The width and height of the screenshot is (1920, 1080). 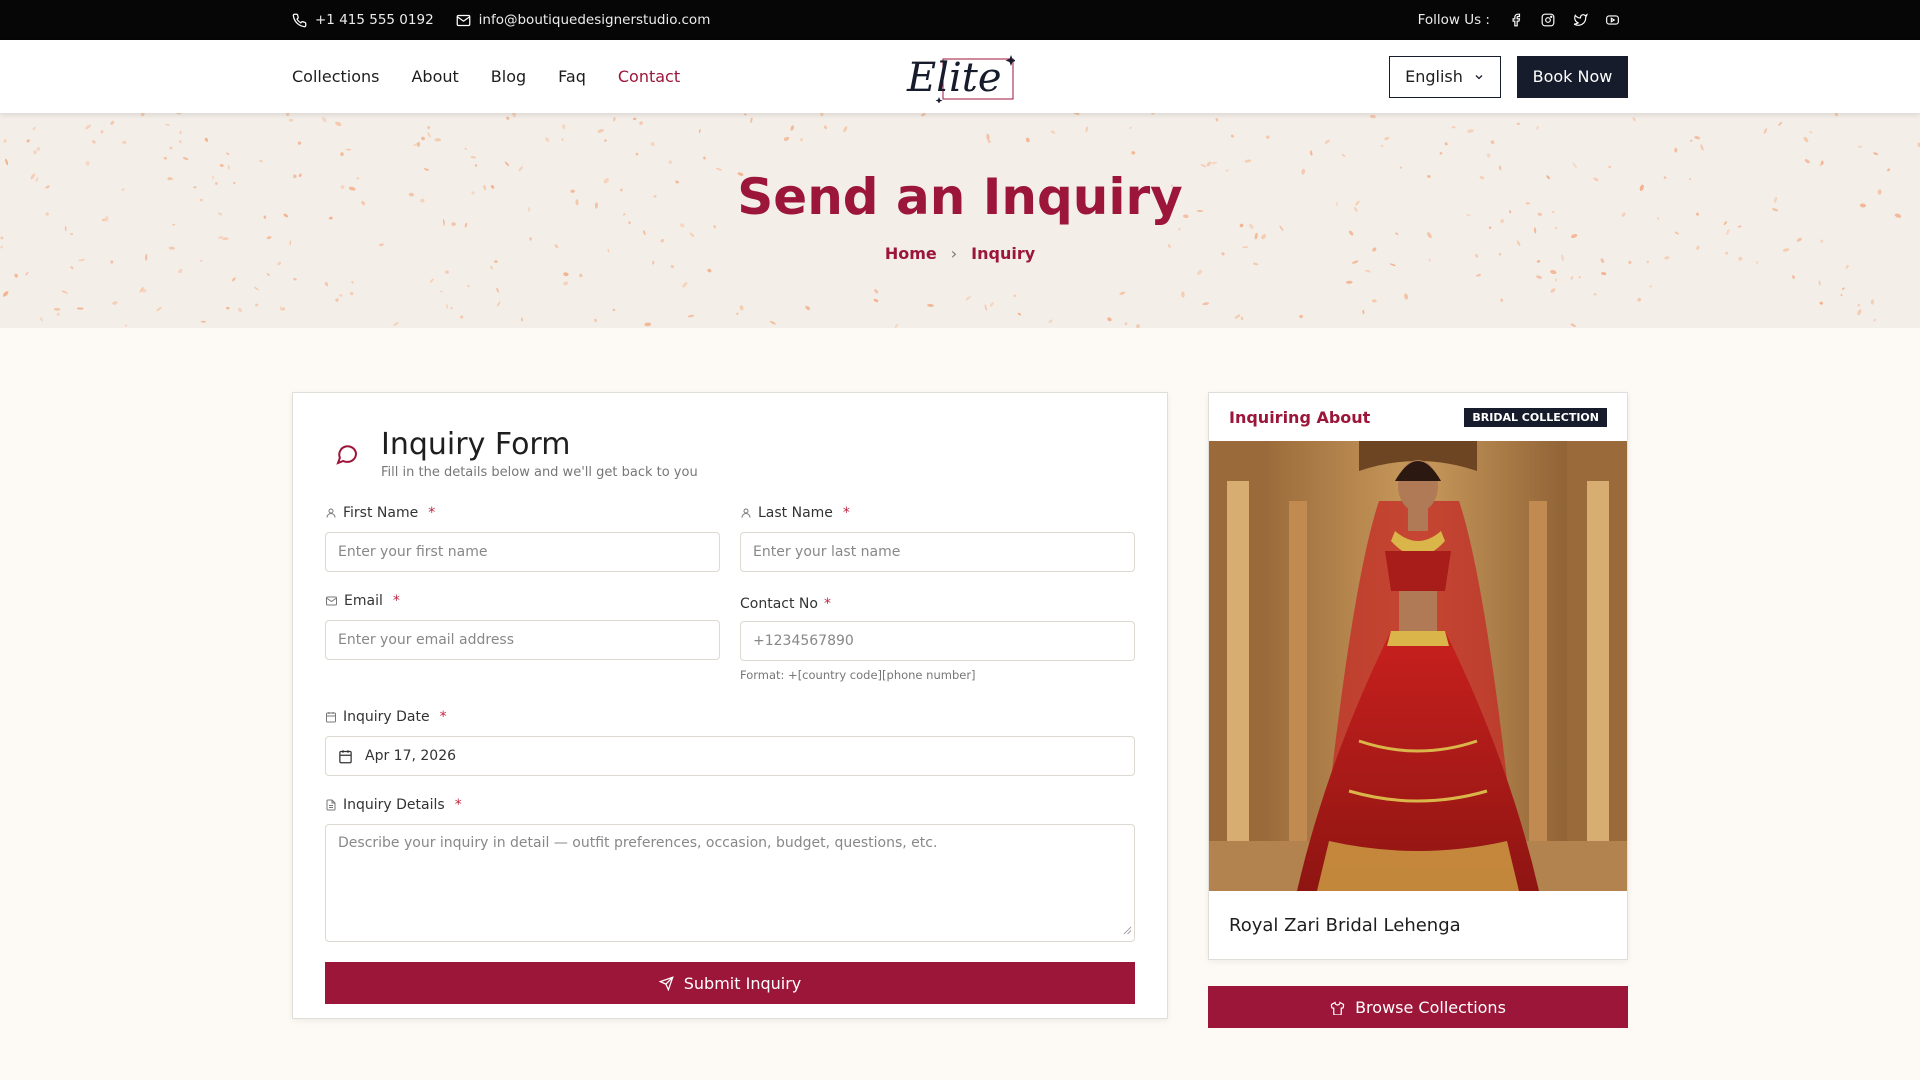 I want to click on last-name-input: Enter your last name, so click(x=937, y=552).